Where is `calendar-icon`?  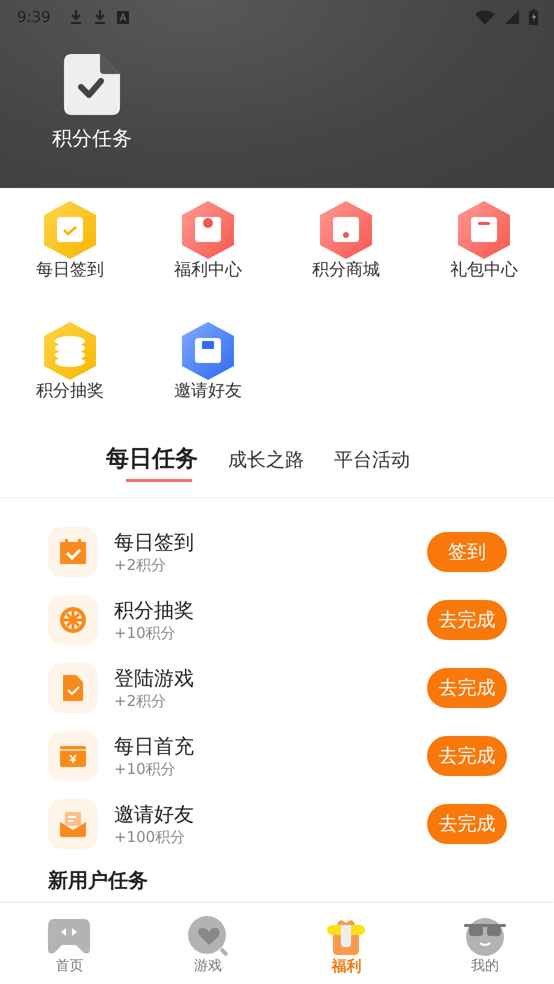
calendar-icon is located at coordinates (70, 230).